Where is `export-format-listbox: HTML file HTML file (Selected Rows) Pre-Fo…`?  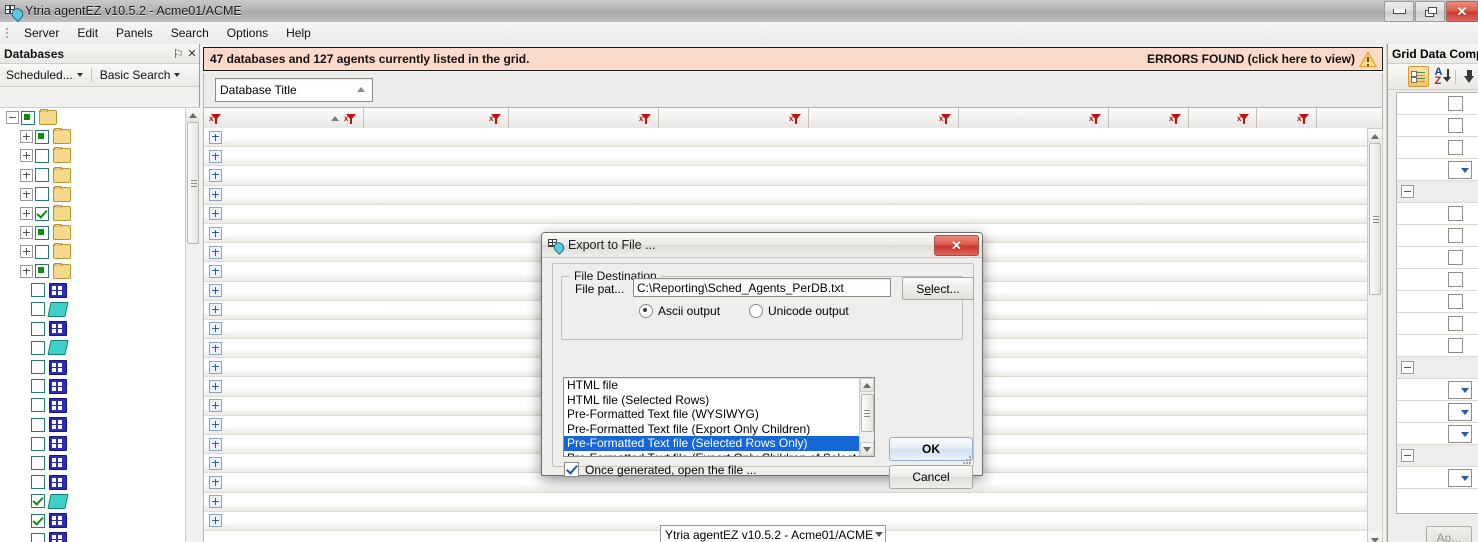
export-format-listbox: HTML file HTML file (Selected Rows) Pre-Fo… is located at coordinates (719, 417).